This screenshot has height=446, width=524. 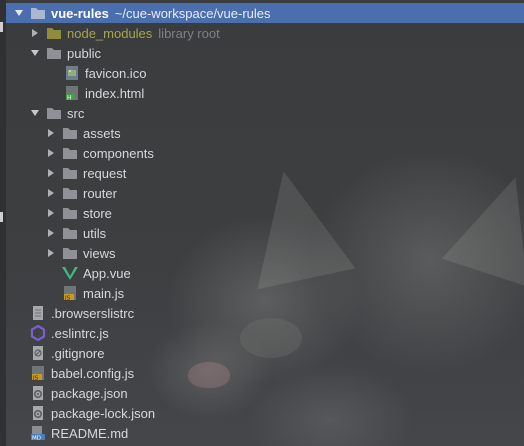 What do you see at coordinates (110, 33) in the screenshot?
I see `tree-item-label: node_modules` at bounding box center [110, 33].